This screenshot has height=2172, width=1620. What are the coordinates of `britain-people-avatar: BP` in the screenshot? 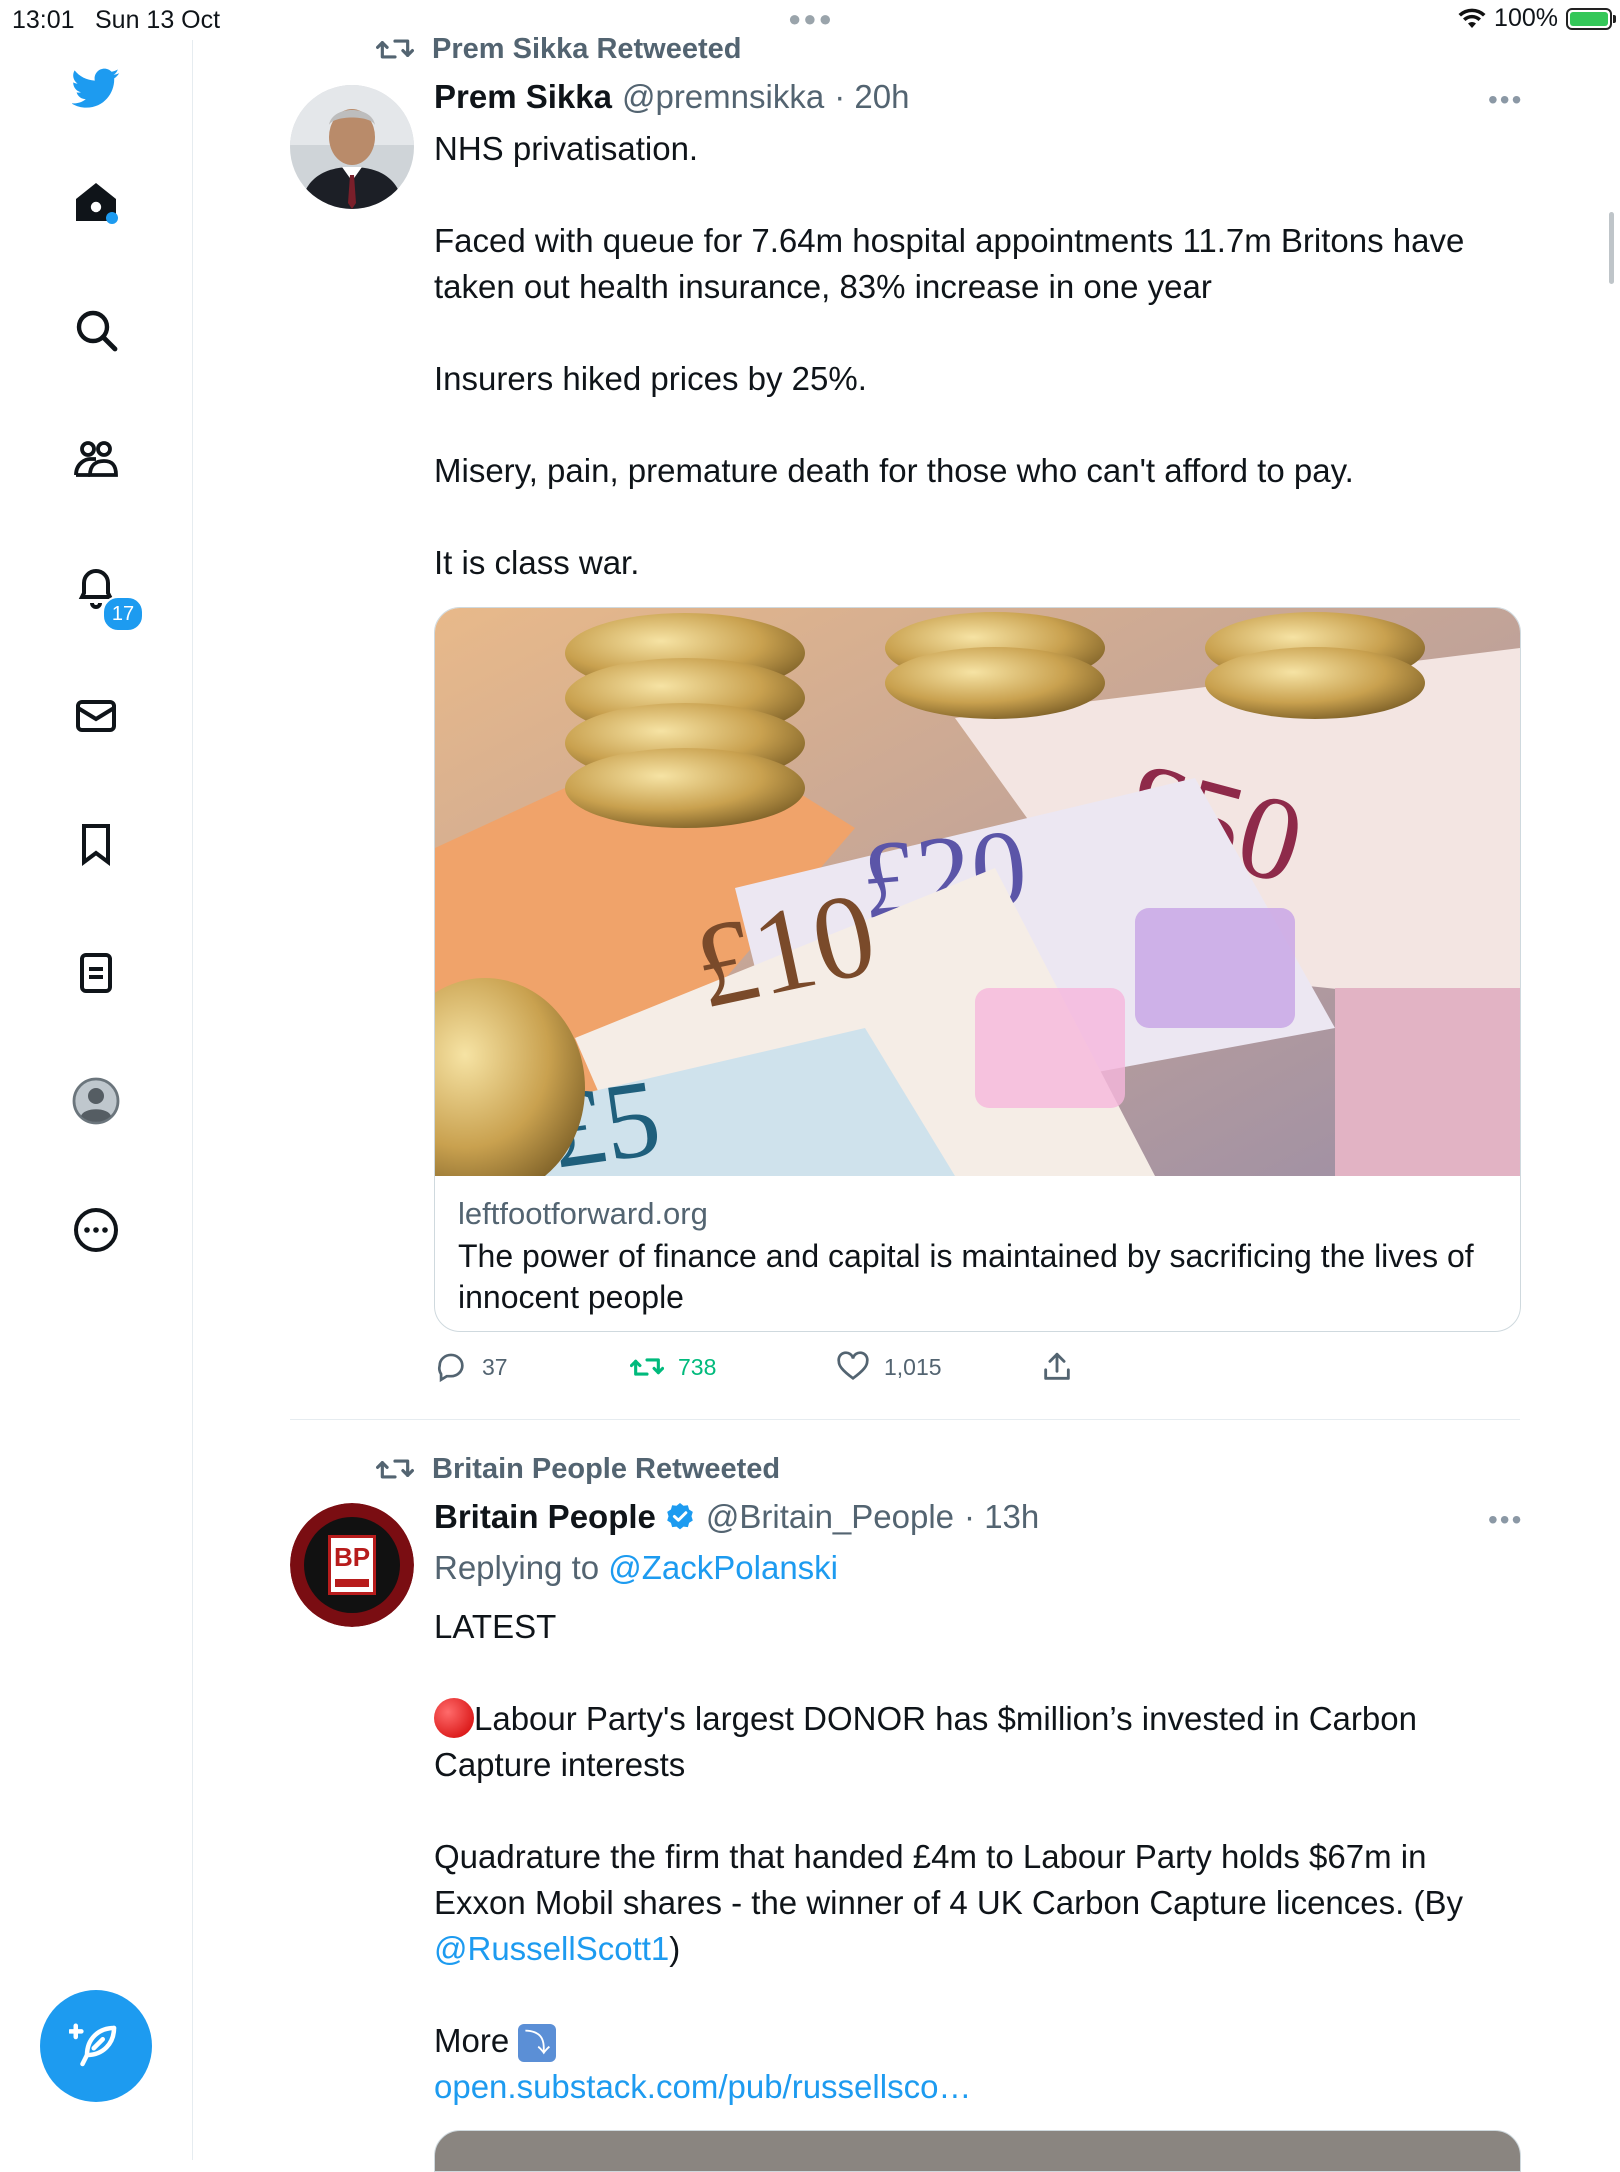 It's located at (352, 1565).